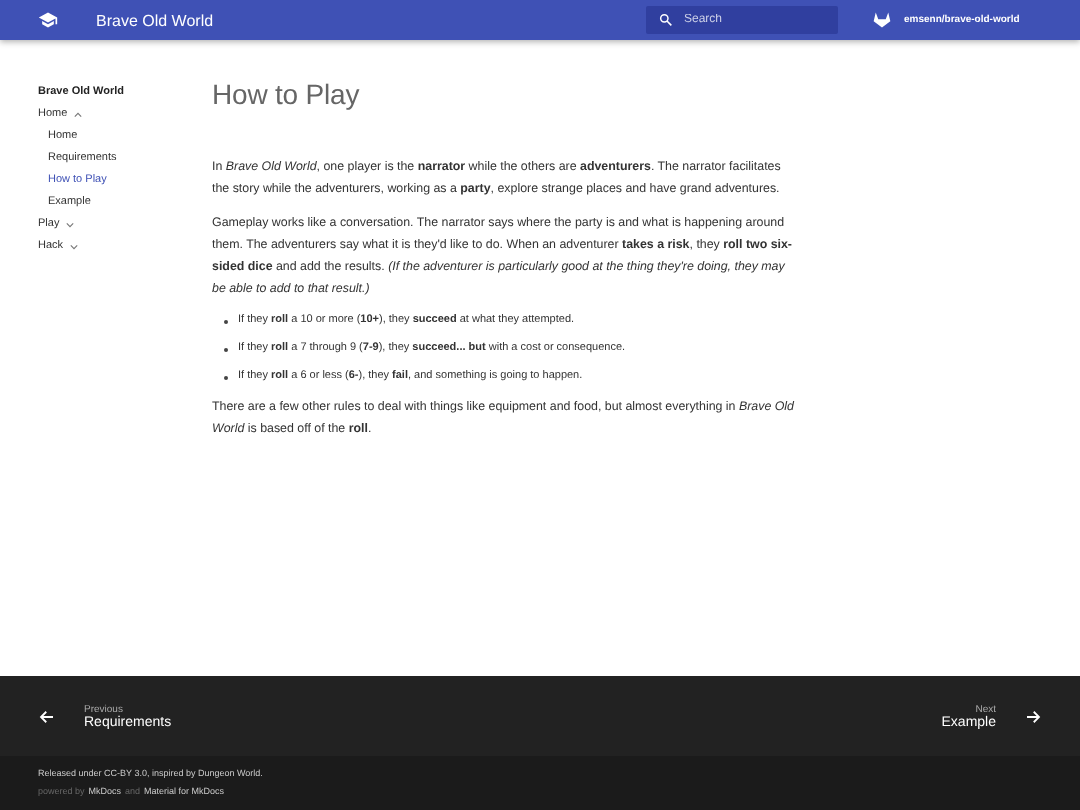 Image resolution: width=1080 pixels, height=810 pixels. I want to click on forward-arrow-icon, so click(1033, 716).